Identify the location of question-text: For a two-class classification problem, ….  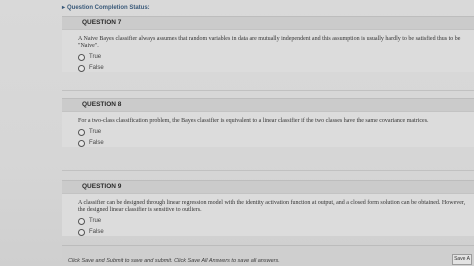
(253, 121).